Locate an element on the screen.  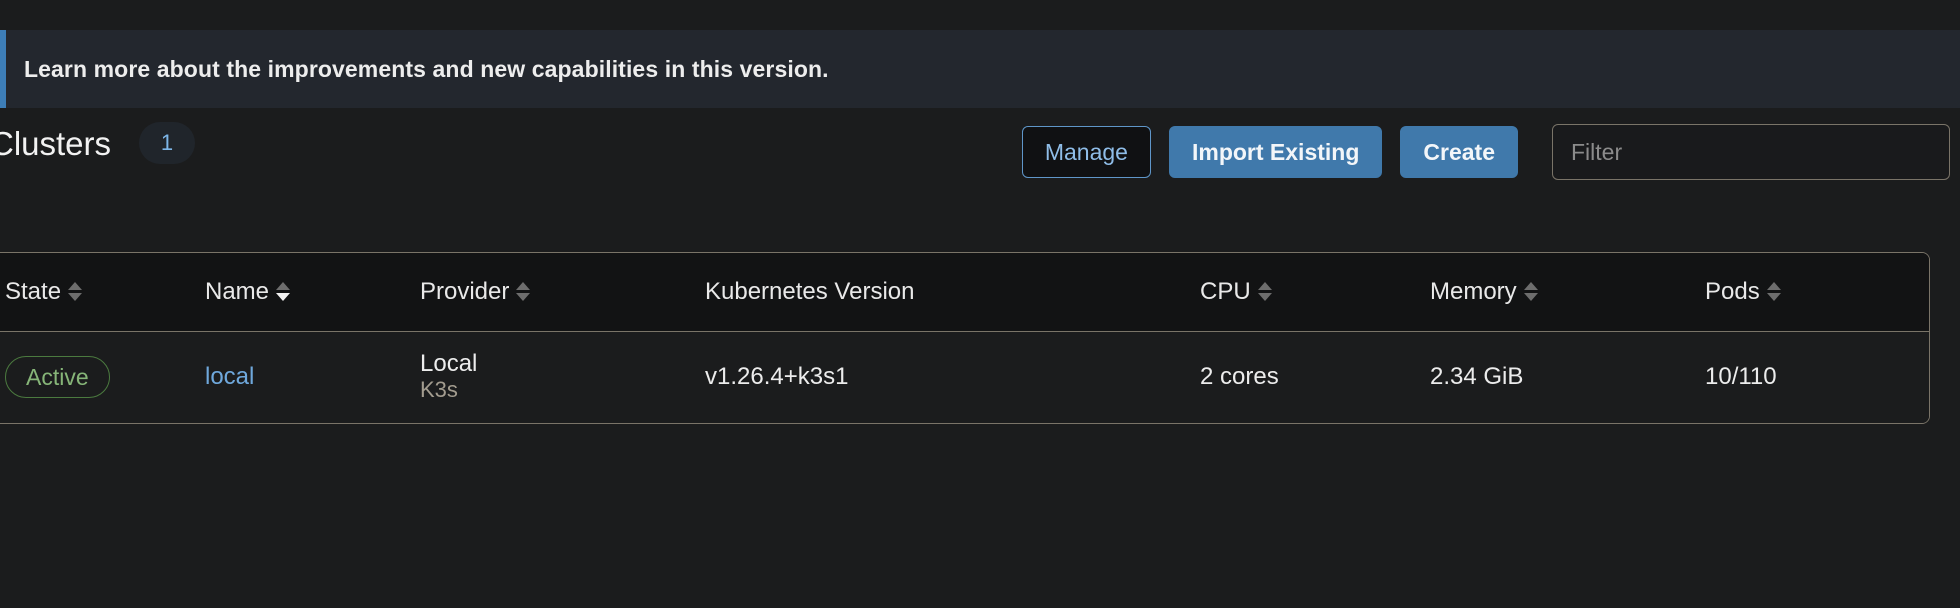
cell-kubernetes-version: v1.26.4+k3s1 is located at coordinates (777, 377).